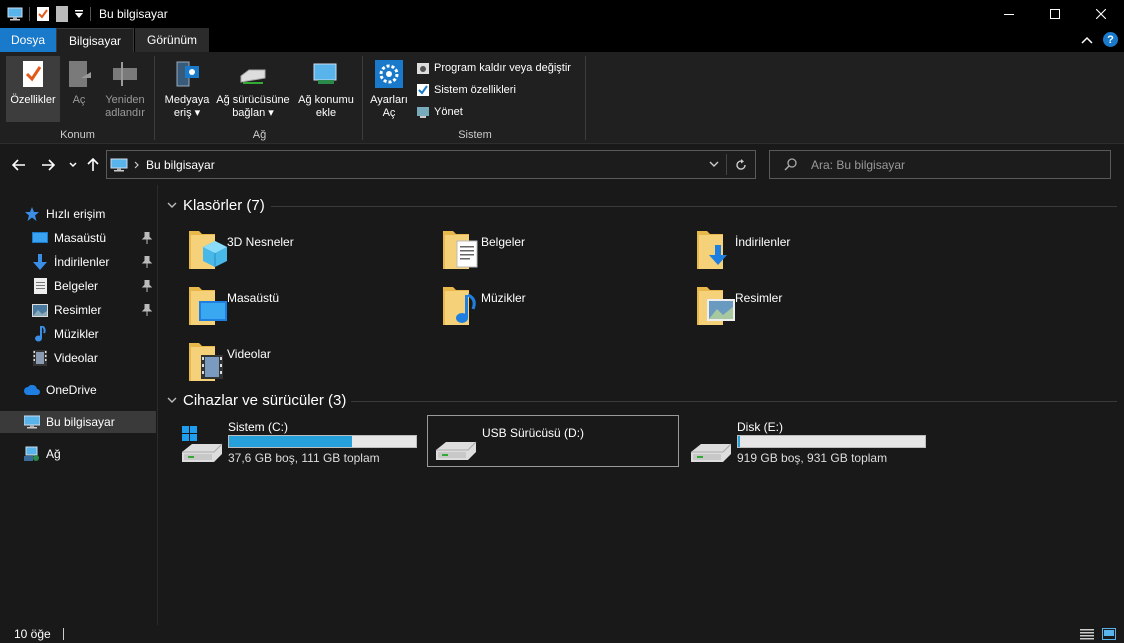 The height and width of the screenshot is (643, 1124). I want to click on properties-icon, so click(43, 14).